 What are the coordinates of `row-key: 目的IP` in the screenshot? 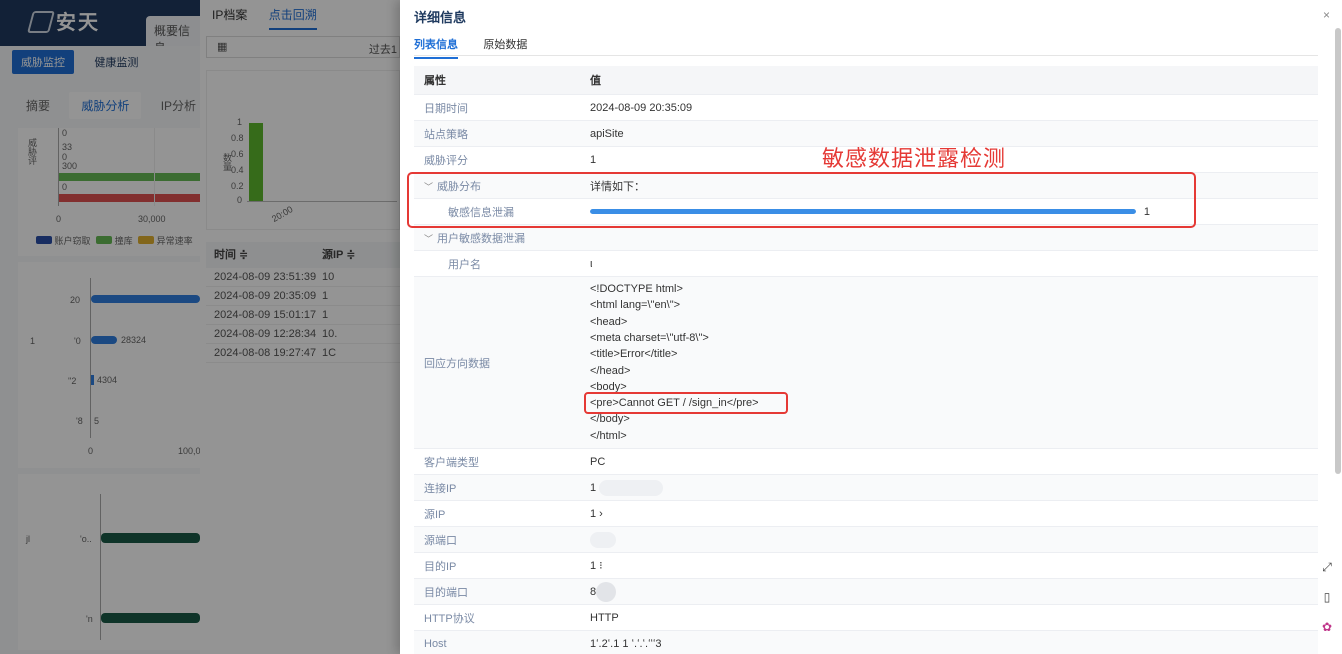 It's located at (440, 566).